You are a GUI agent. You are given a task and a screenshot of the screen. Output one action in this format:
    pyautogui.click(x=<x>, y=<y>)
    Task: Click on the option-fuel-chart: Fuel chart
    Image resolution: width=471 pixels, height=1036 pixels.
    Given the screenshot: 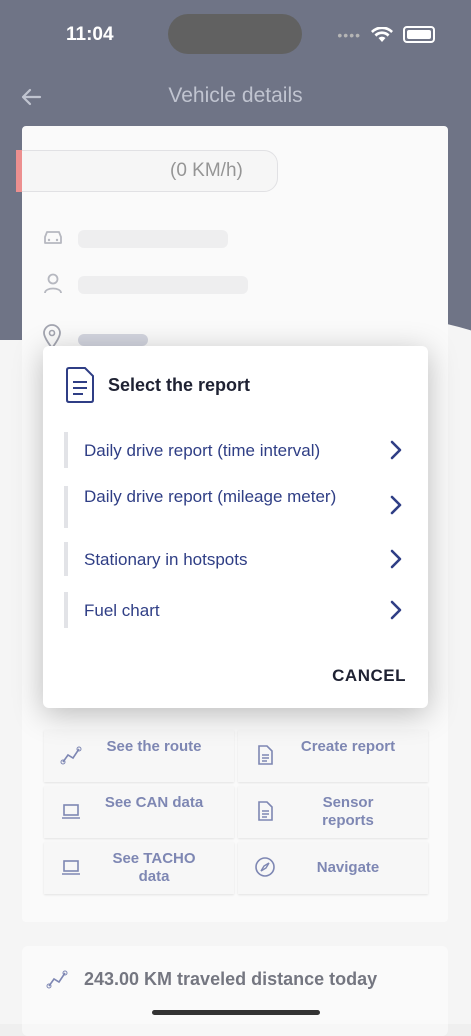 What is the action you would take?
    pyautogui.click(x=234, y=610)
    